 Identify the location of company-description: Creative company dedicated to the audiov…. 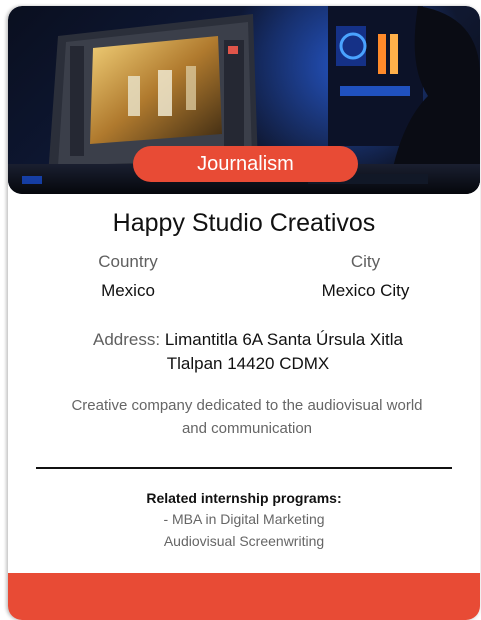
(247, 417).